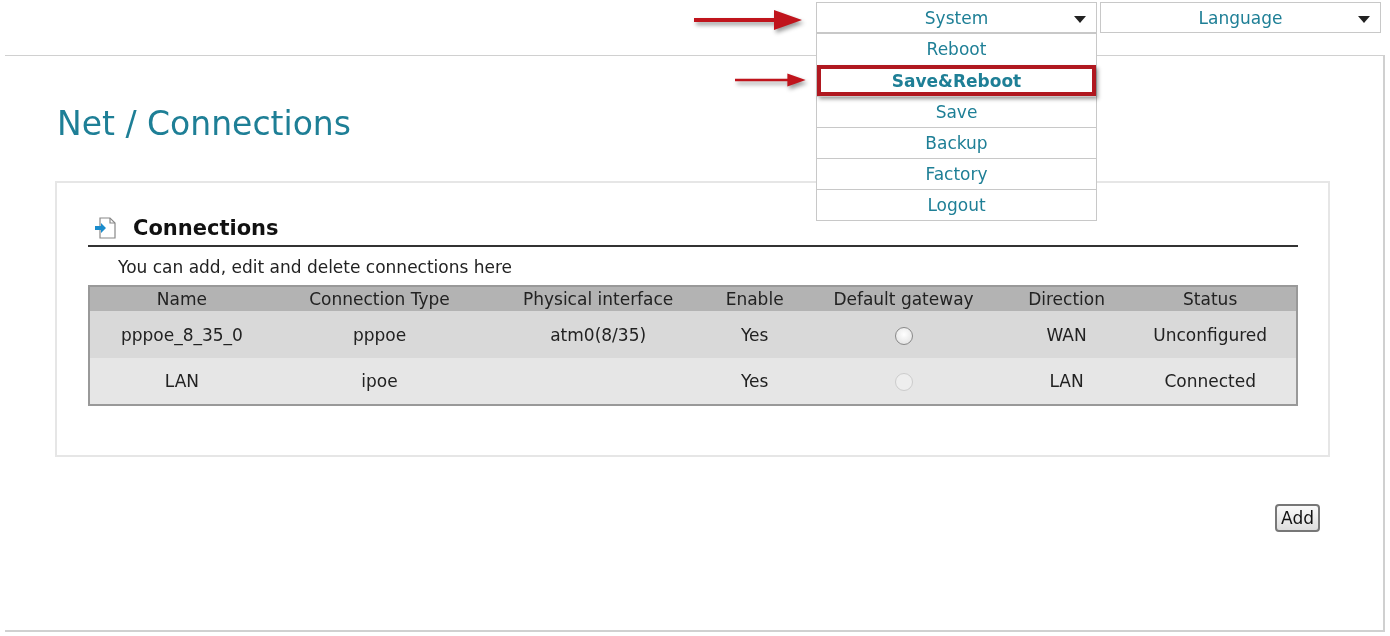 The image size is (1390, 636). Describe the element at coordinates (1066, 298) in the screenshot. I see `column-header: Direction` at that location.